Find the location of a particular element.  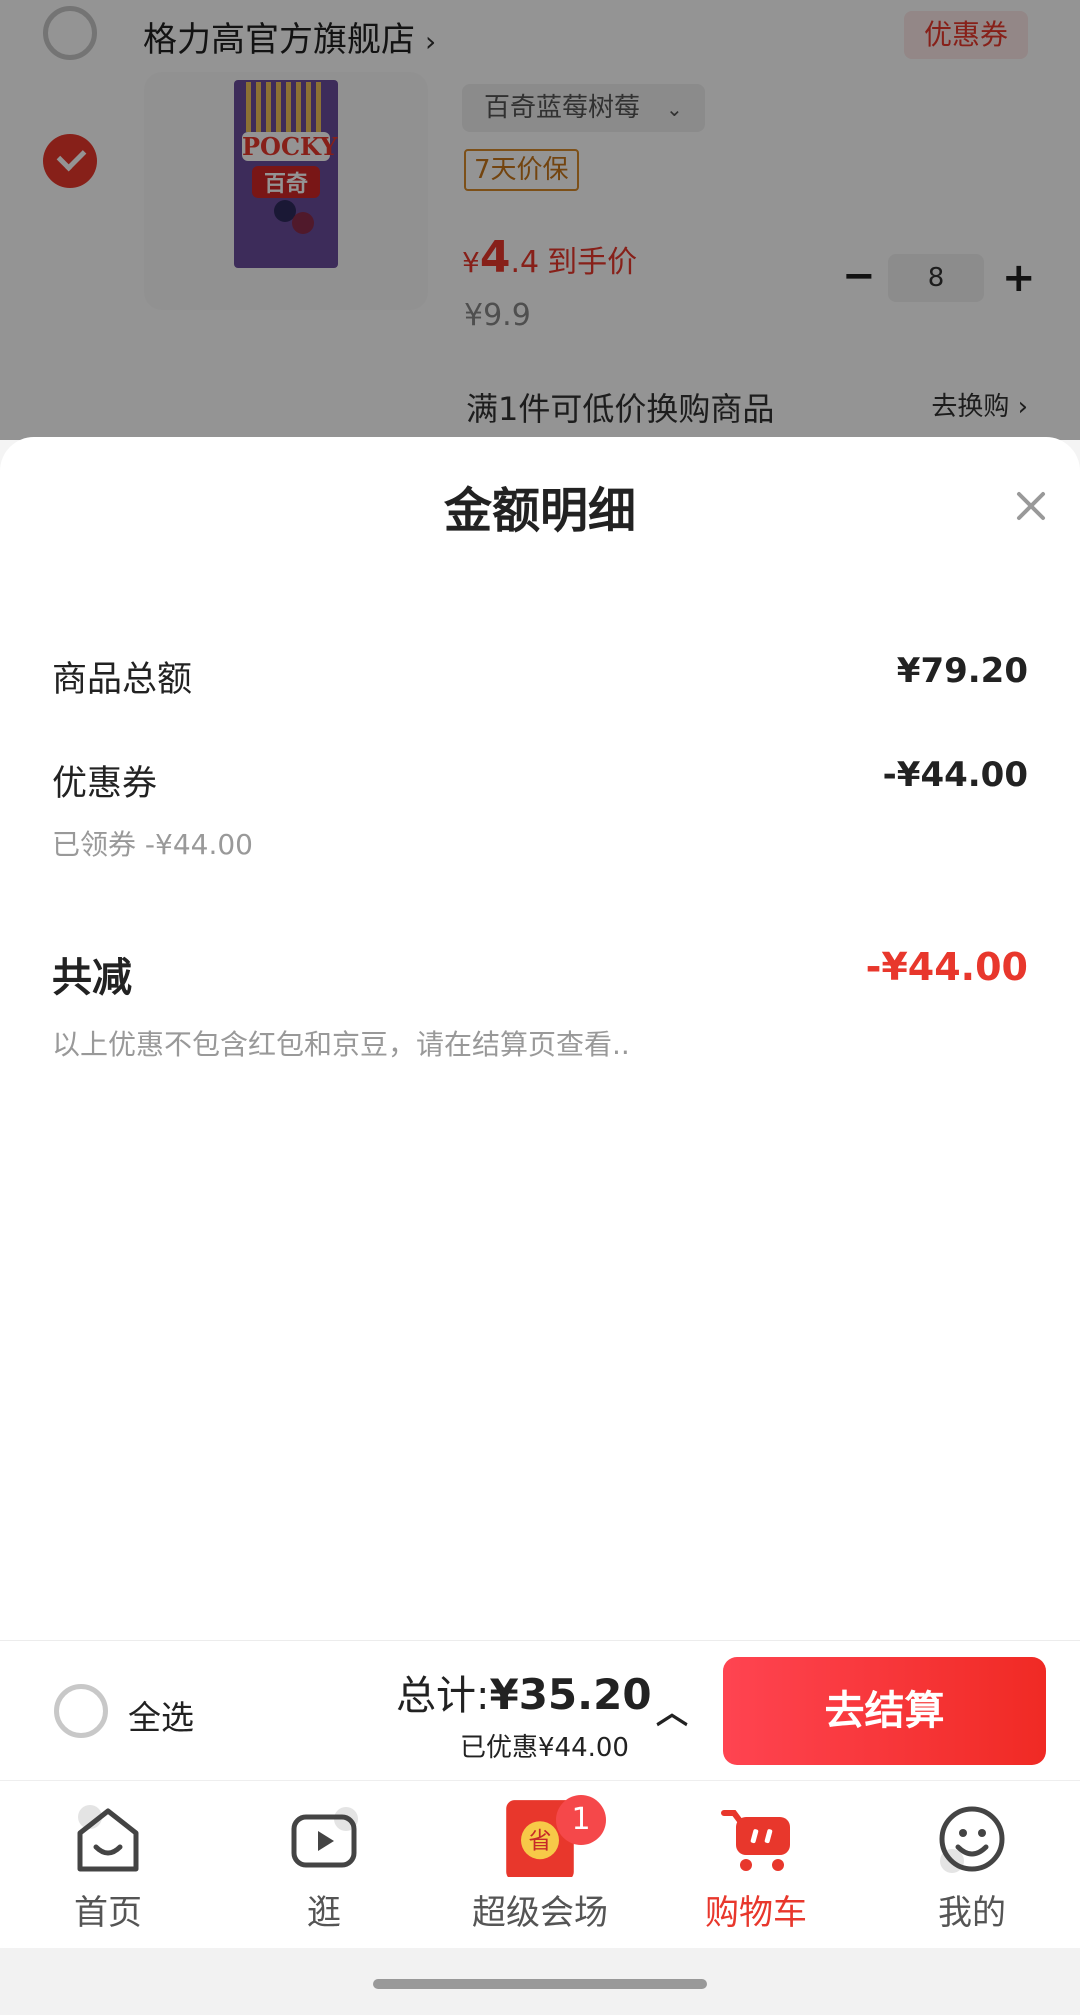

total-reduction-value: -¥44.00 is located at coordinates (946, 967).